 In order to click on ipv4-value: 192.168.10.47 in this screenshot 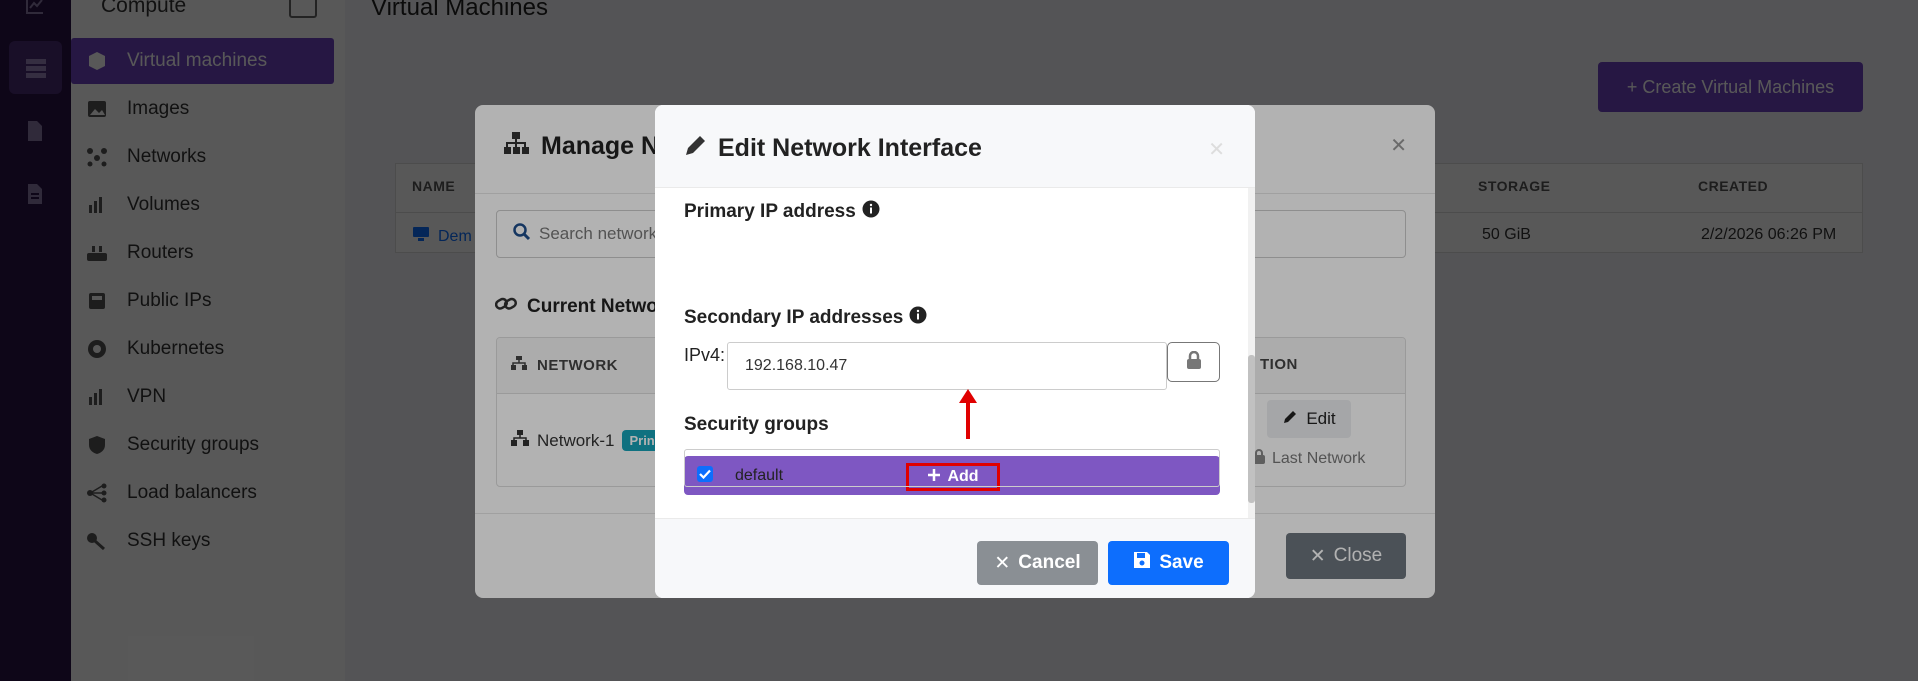, I will do `click(796, 365)`.